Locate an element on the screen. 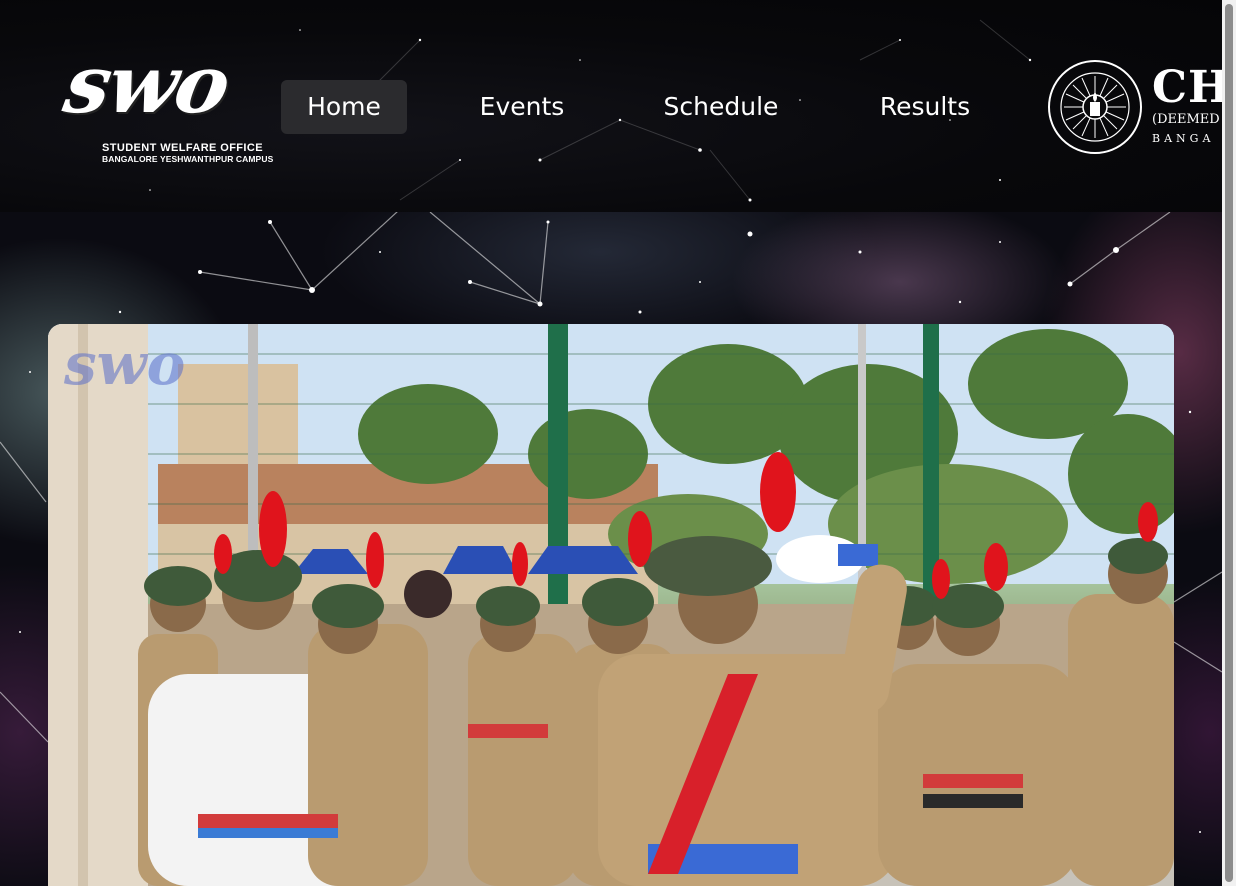 The height and width of the screenshot is (886, 1236). nav-results: Results is located at coordinates (925, 107).